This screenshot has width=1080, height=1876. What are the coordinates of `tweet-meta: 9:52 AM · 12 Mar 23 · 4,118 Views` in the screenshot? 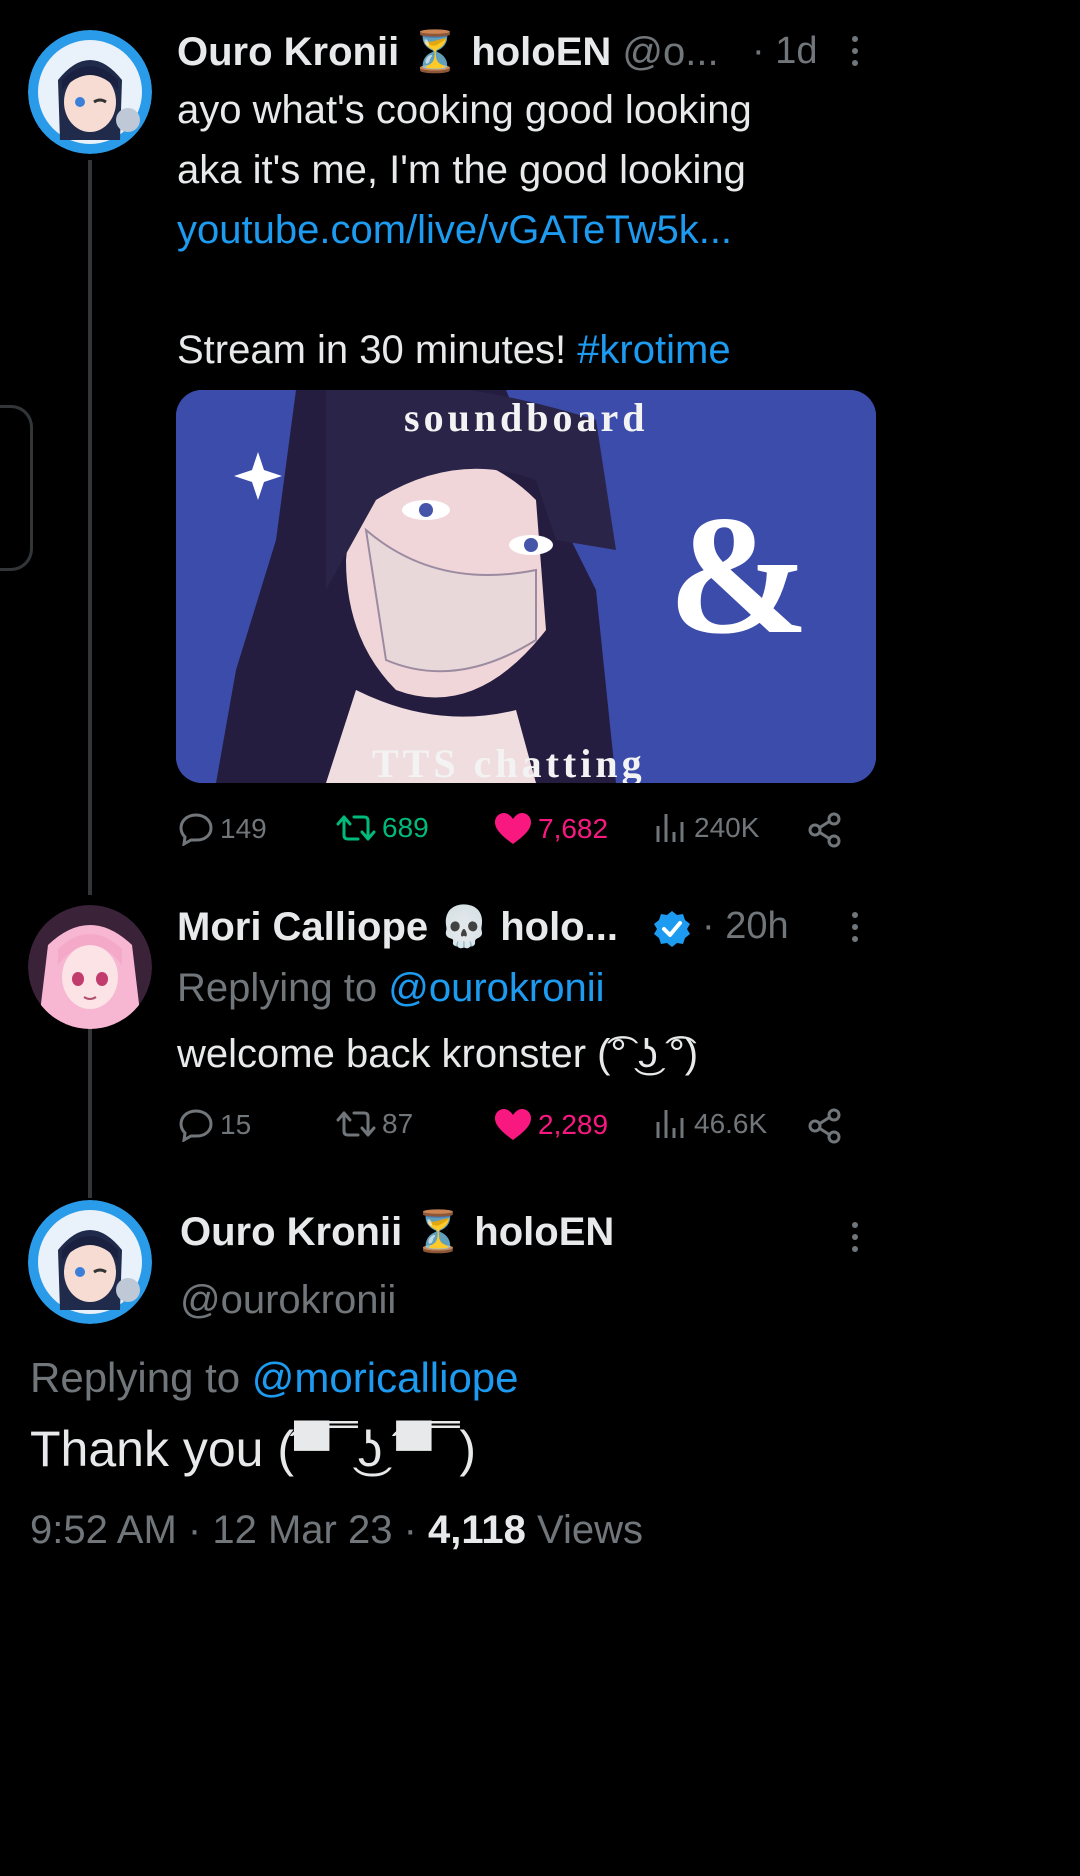 It's located at (337, 1530).